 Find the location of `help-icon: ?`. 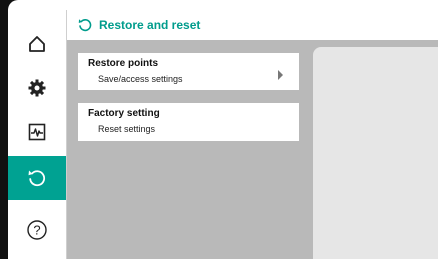

help-icon: ? is located at coordinates (37, 230).